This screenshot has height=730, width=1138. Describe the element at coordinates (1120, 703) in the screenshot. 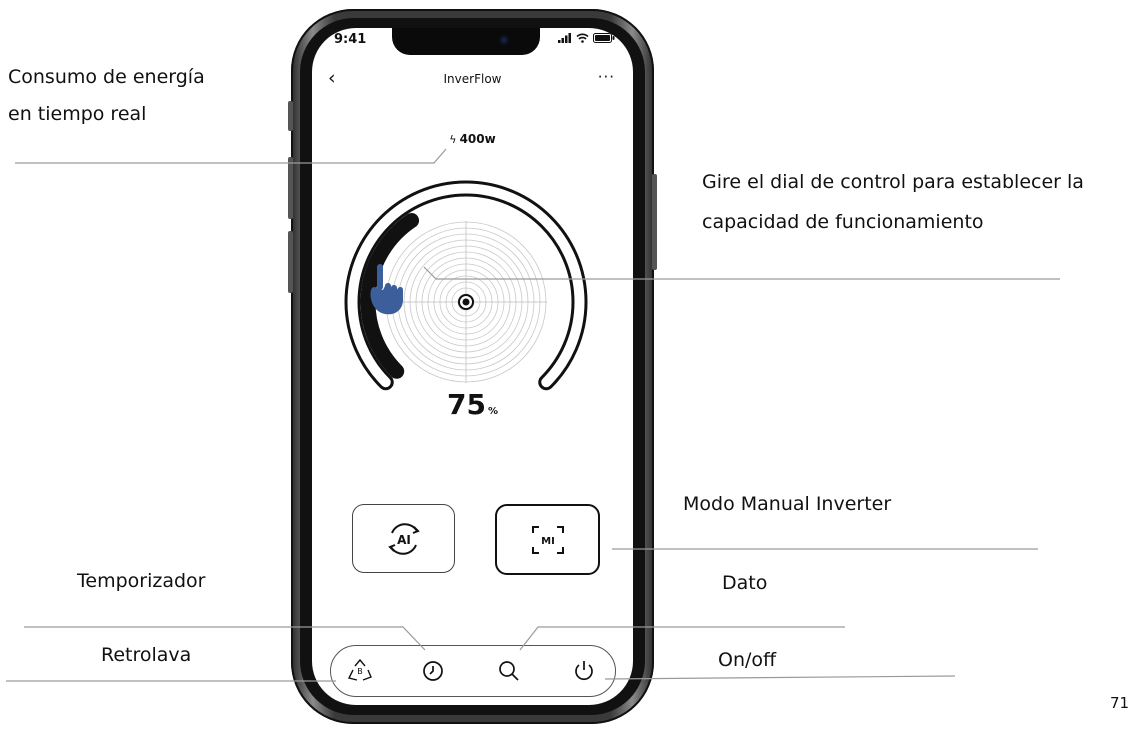

I see `page-number: 71` at that location.